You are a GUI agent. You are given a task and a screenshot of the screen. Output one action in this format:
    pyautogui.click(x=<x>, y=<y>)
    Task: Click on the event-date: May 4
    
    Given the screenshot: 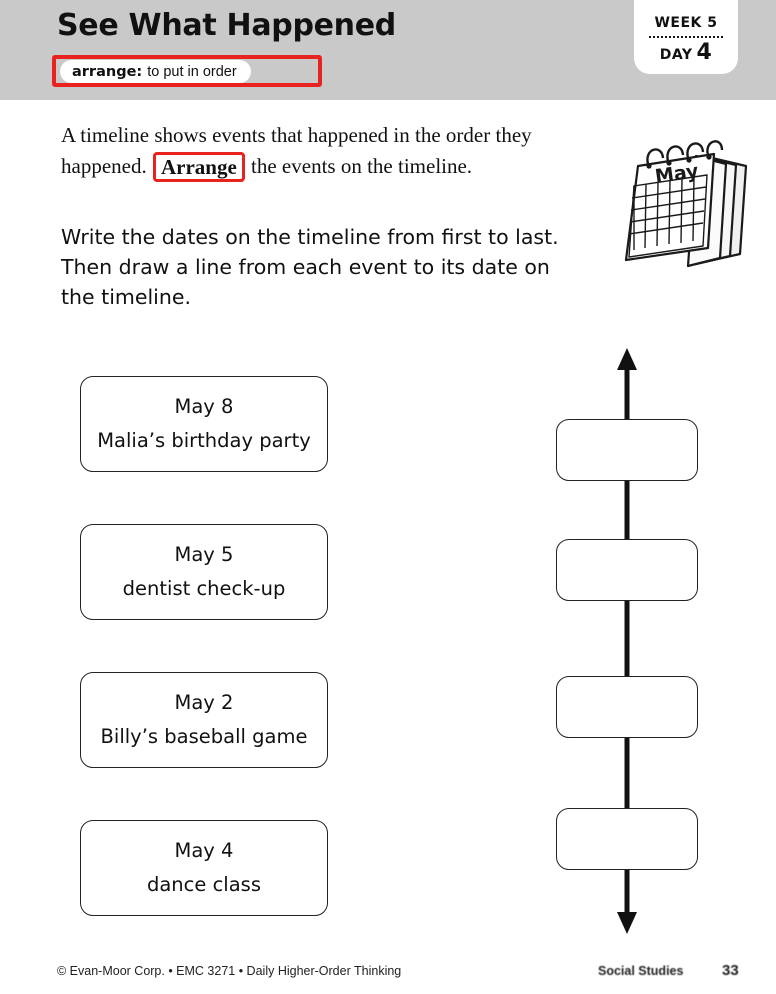 What is the action you would take?
    pyautogui.click(x=204, y=850)
    